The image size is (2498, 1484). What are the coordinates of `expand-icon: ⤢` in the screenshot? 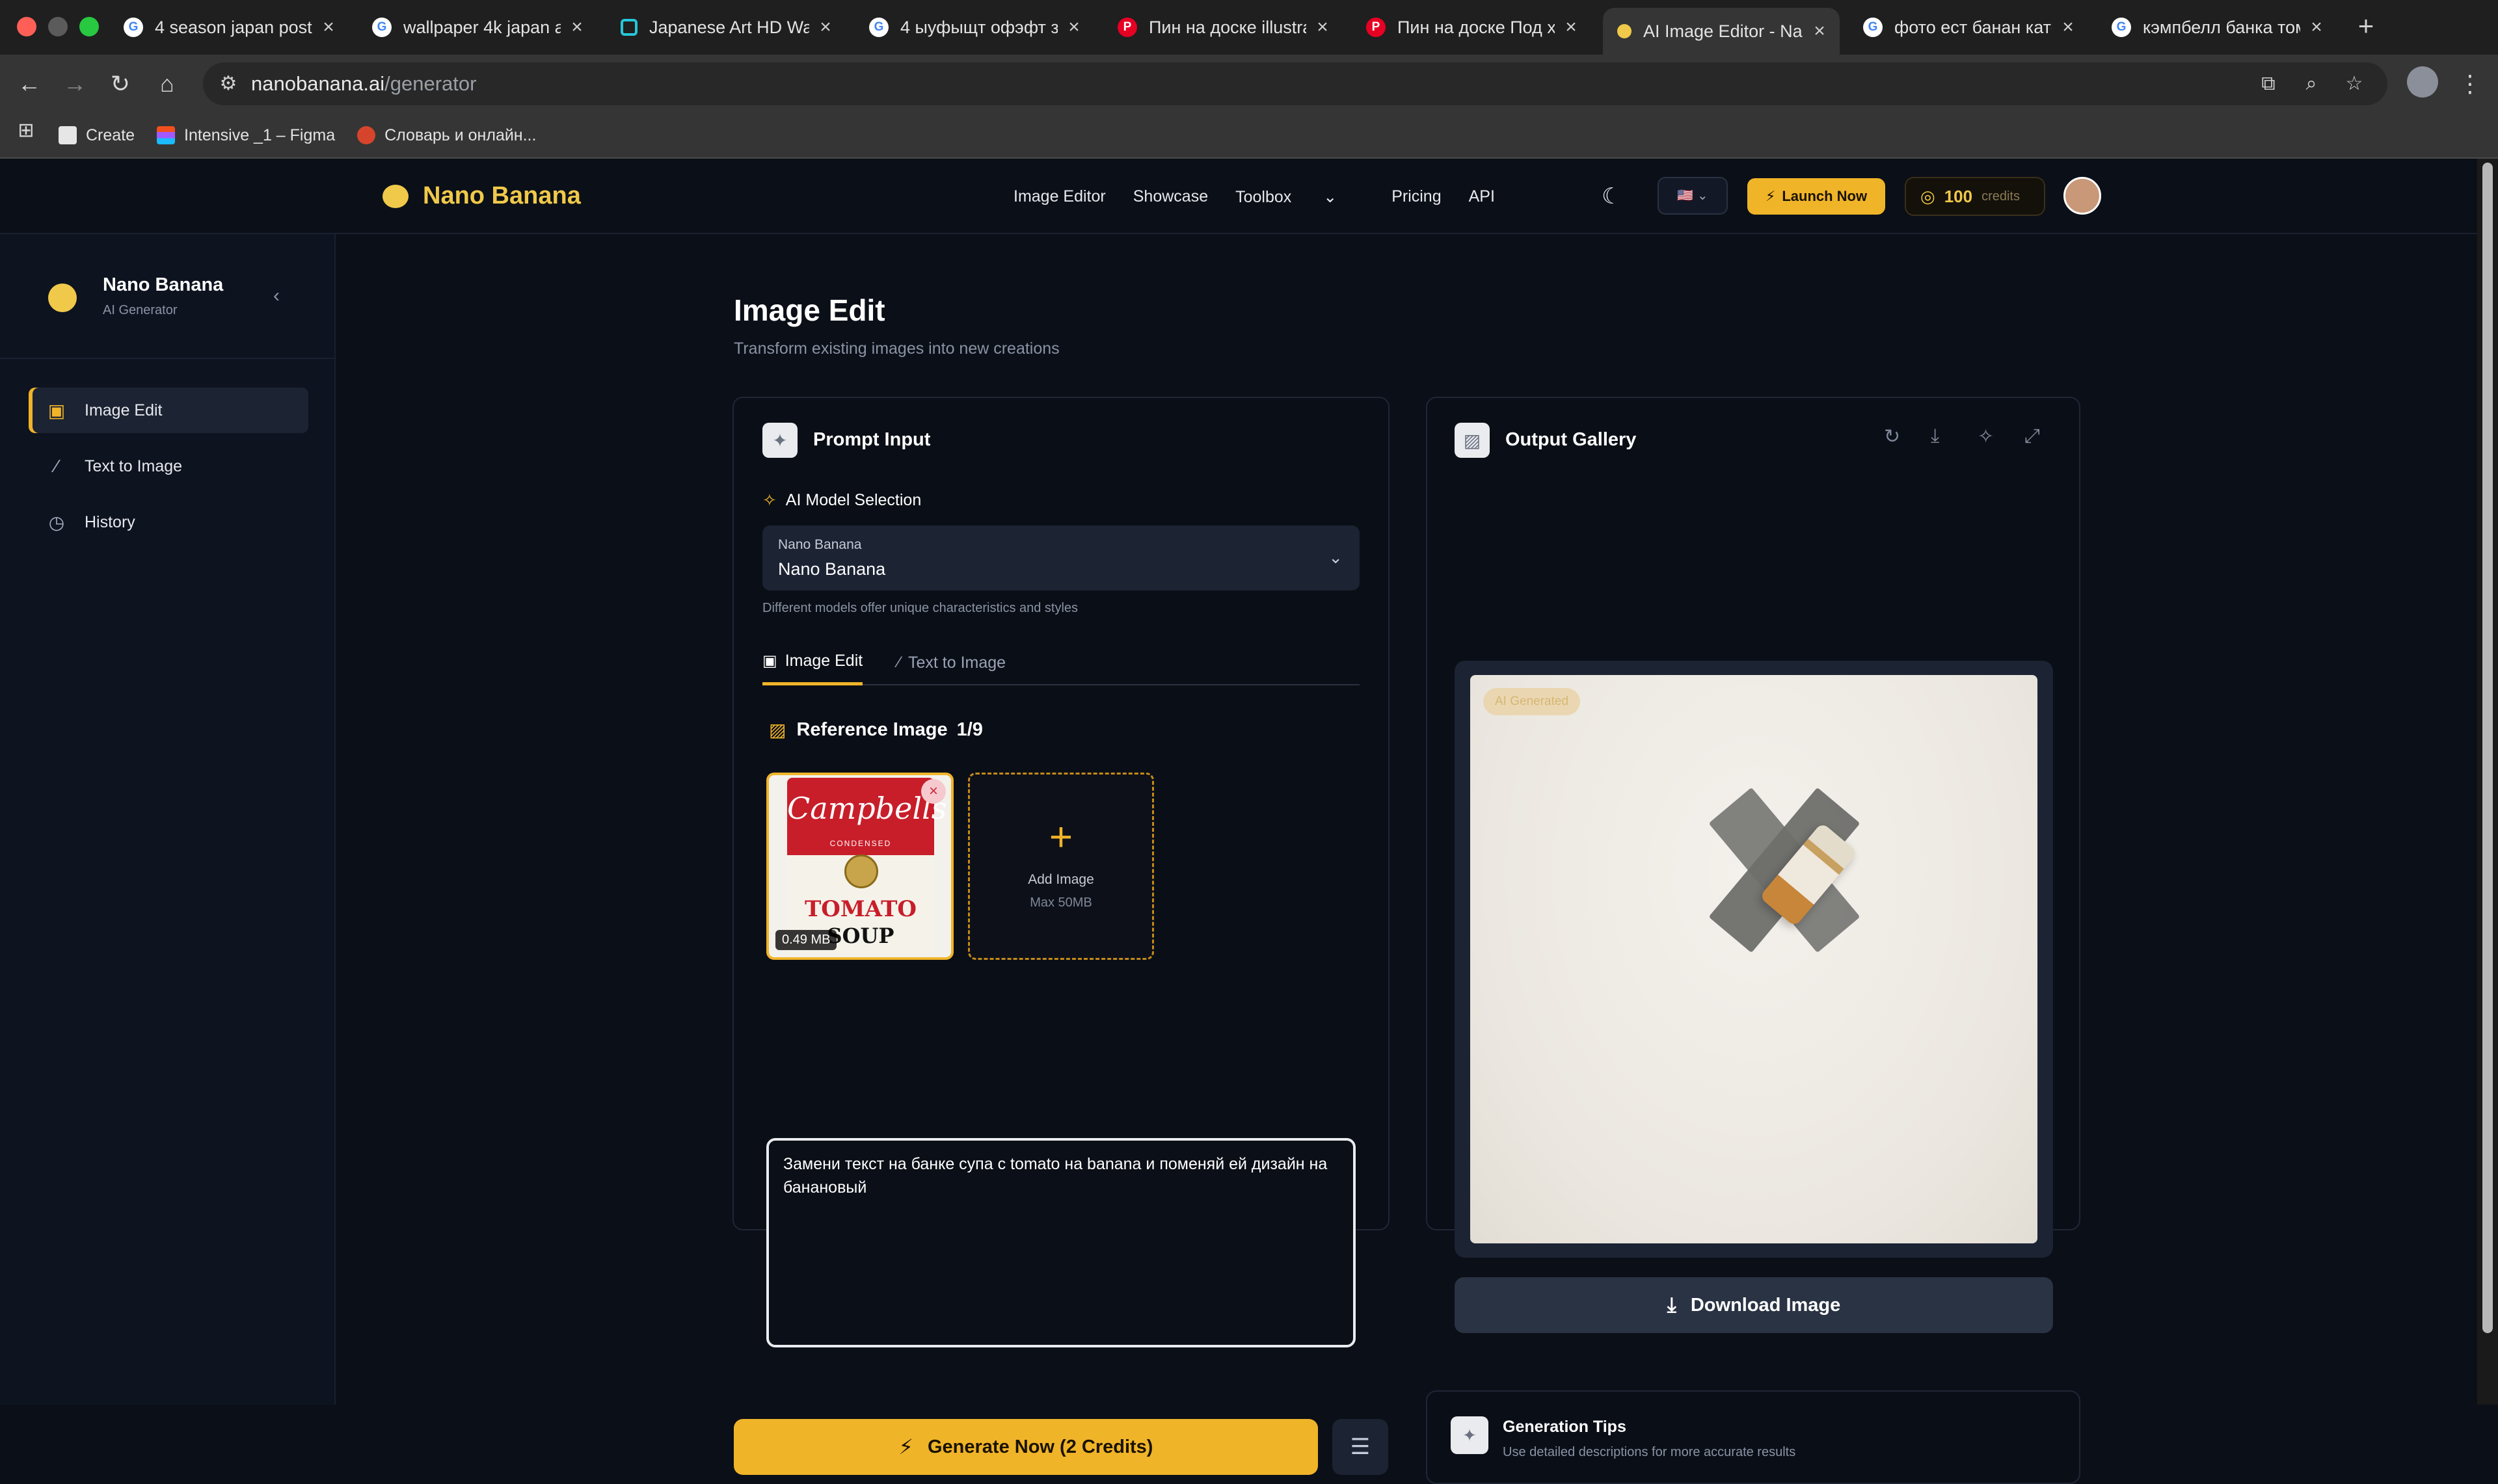 It's located at (2032, 436).